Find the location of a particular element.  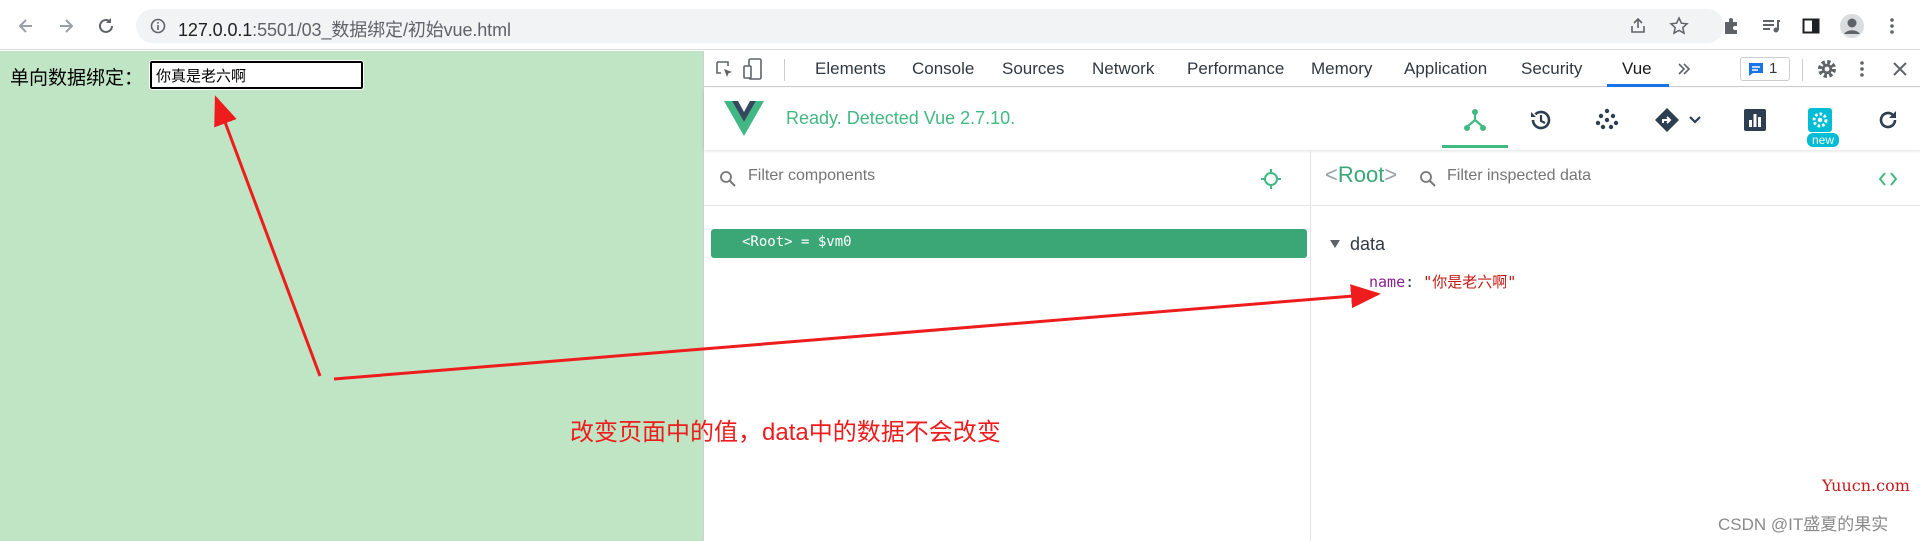

crosshair-select-icon is located at coordinates (1271, 179).